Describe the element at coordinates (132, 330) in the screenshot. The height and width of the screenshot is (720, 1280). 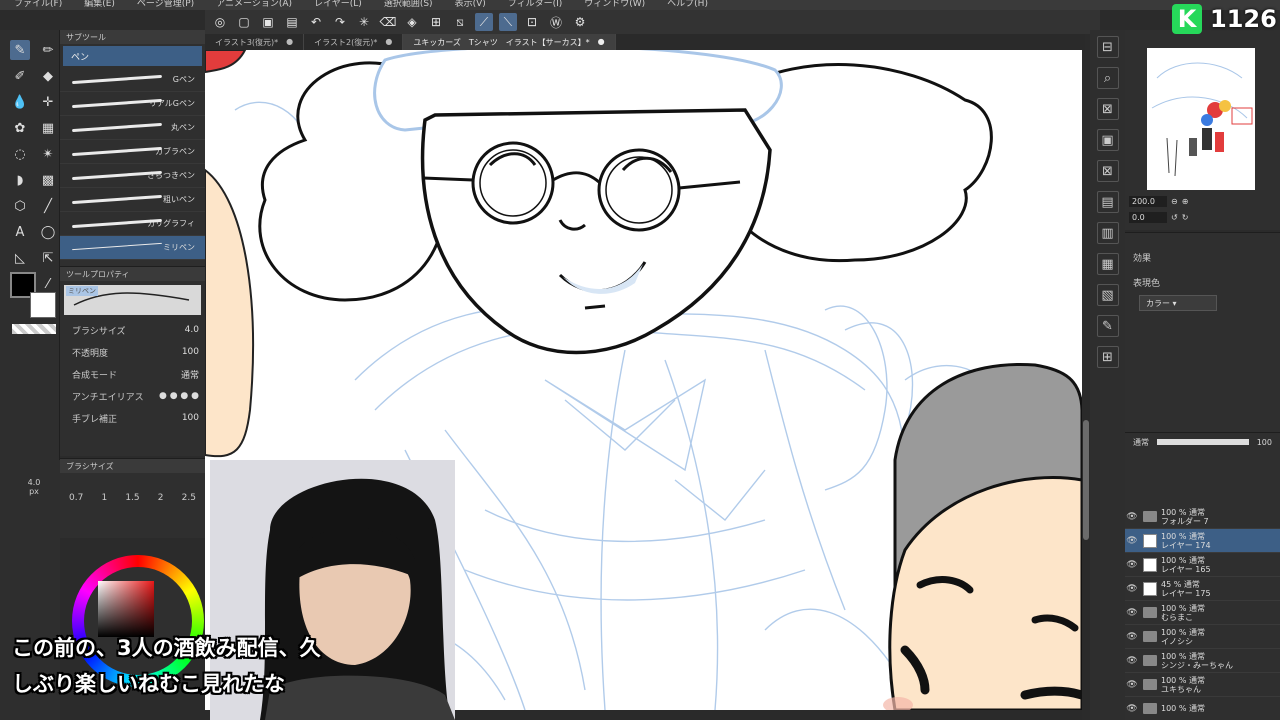
I see `prop-brush-size: ブラシサイズ 4.0` at that location.